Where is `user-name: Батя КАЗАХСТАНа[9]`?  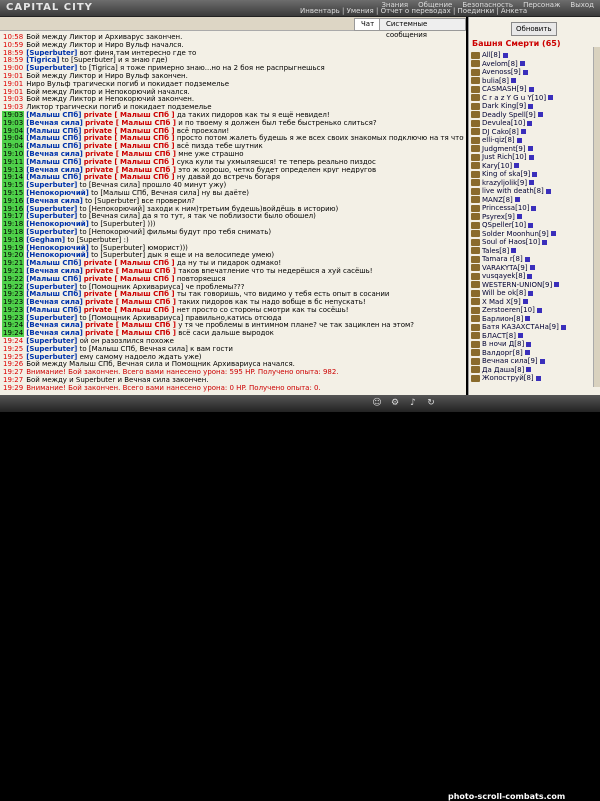
user-name: Батя КАЗАХСТАНа[9] is located at coordinates (520, 327).